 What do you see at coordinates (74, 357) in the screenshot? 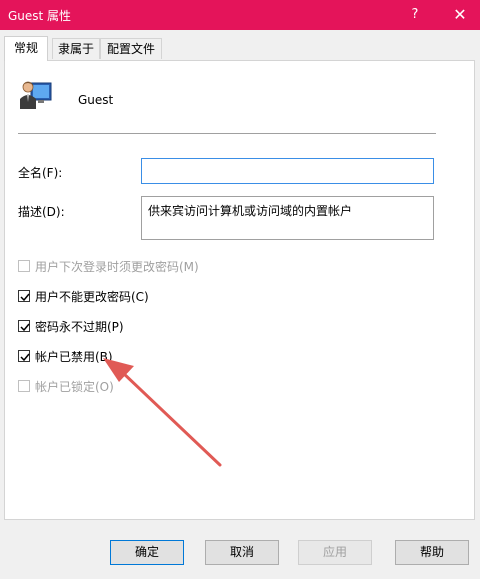
I see `checkbox-label: 帐户已禁用(B)` at bounding box center [74, 357].